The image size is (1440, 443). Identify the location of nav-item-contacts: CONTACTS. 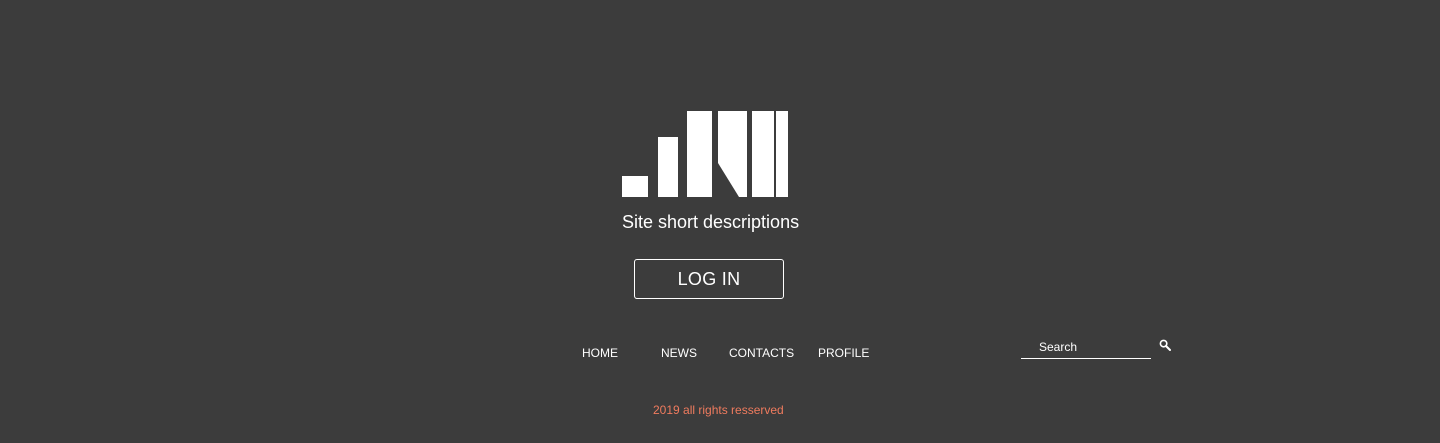
(761, 353).